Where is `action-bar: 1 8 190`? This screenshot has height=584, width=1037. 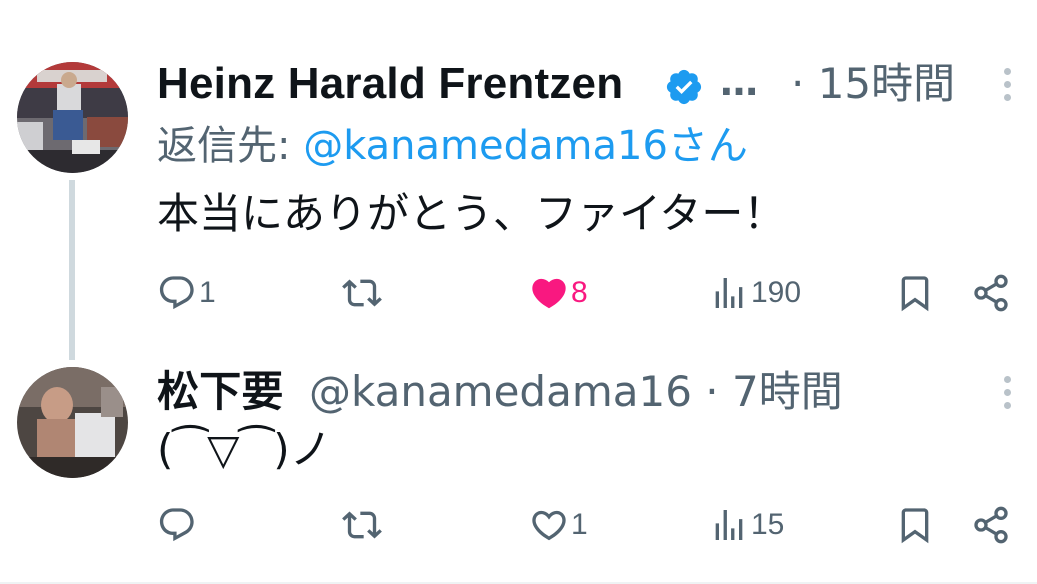 action-bar: 1 8 190 is located at coordinates (592, 293).